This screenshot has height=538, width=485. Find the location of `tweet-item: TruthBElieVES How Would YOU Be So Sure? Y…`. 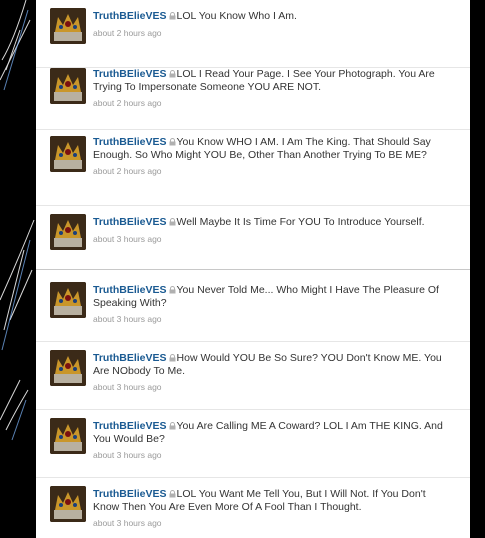

tweet-item: TruthBElieVES How Would YOU Be So Sure? Y… is located at coordinates (253, 376).